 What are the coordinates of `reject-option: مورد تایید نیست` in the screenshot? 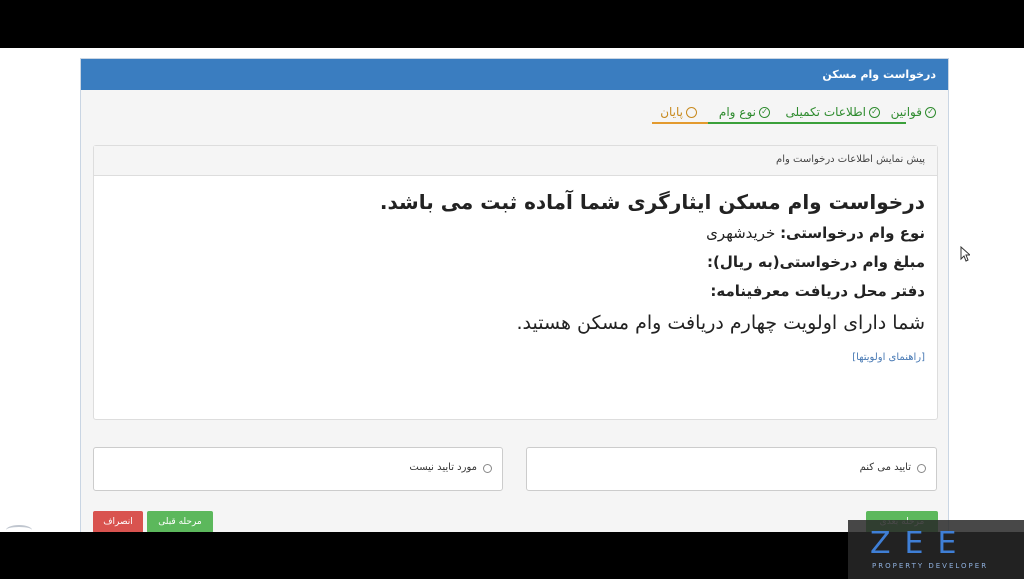 It's located at (298, 469).